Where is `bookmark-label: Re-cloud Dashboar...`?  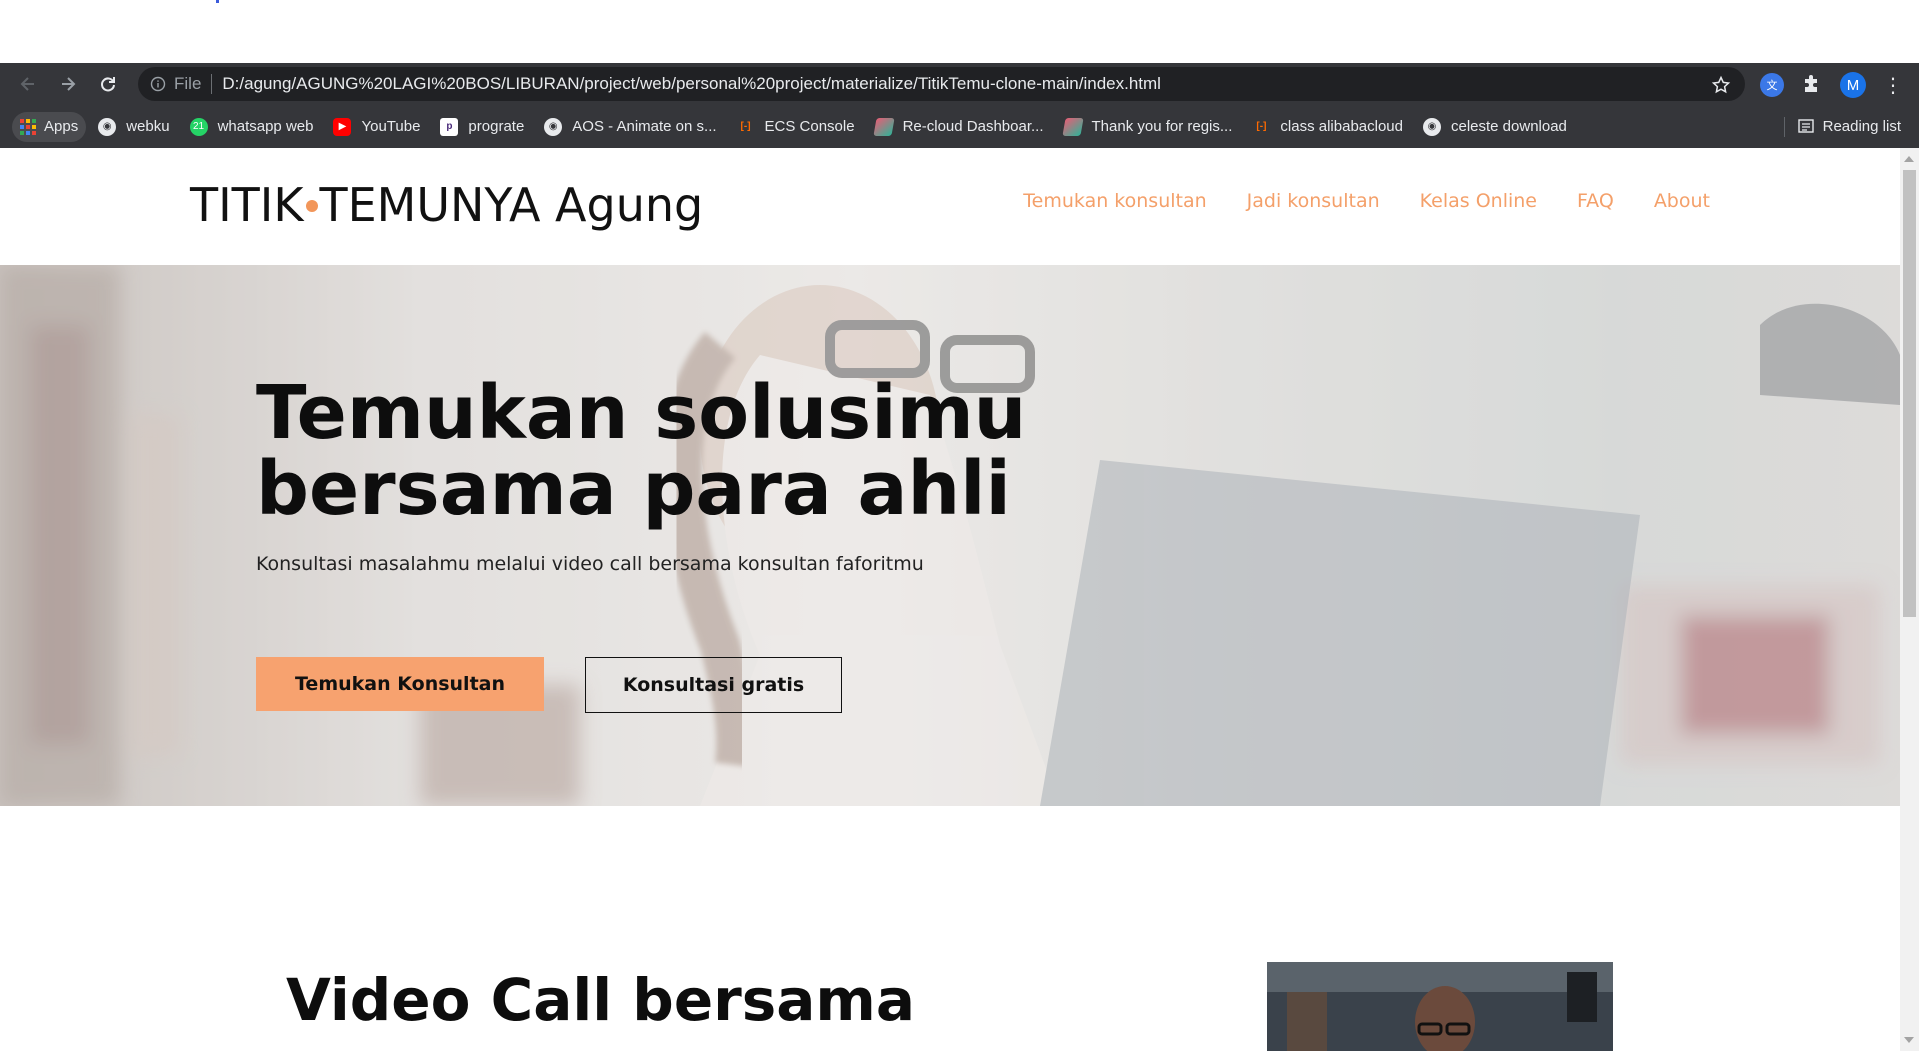 bookmark-label: Re-cloud Dashboar... is located at coordinates (973, 126).